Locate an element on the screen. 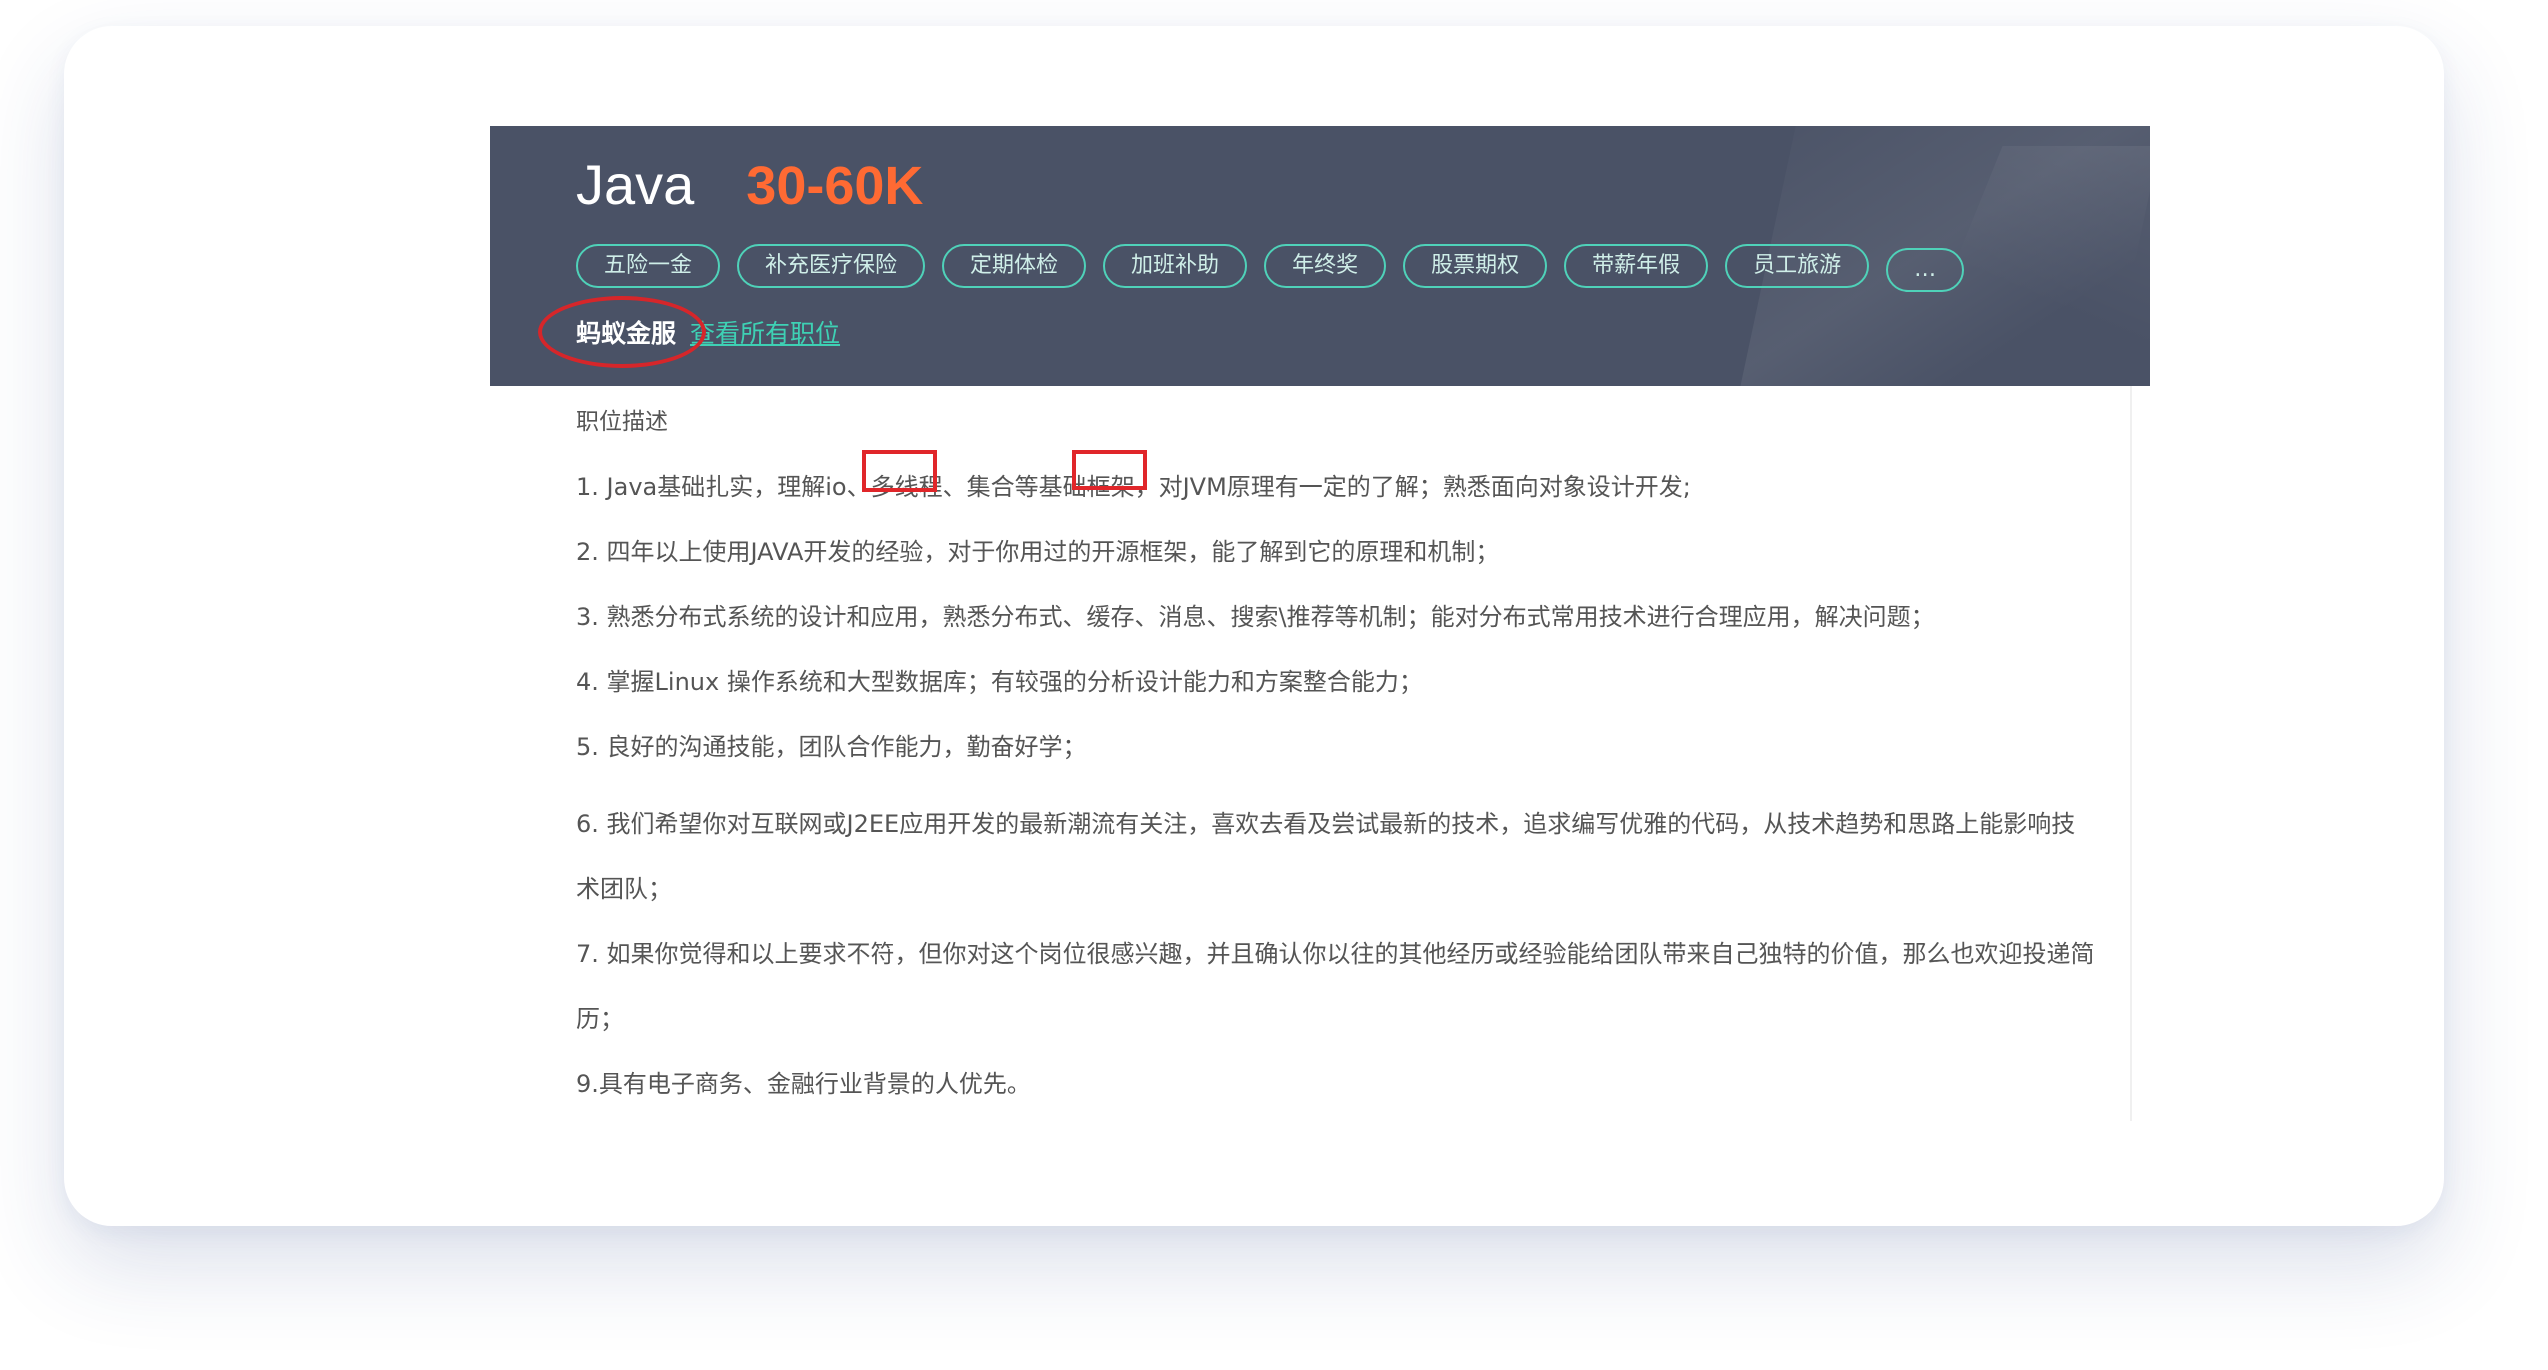 The image size is (2548, 1370). benefit-tag: 年终奖 is located at coordinates (1325, 266).